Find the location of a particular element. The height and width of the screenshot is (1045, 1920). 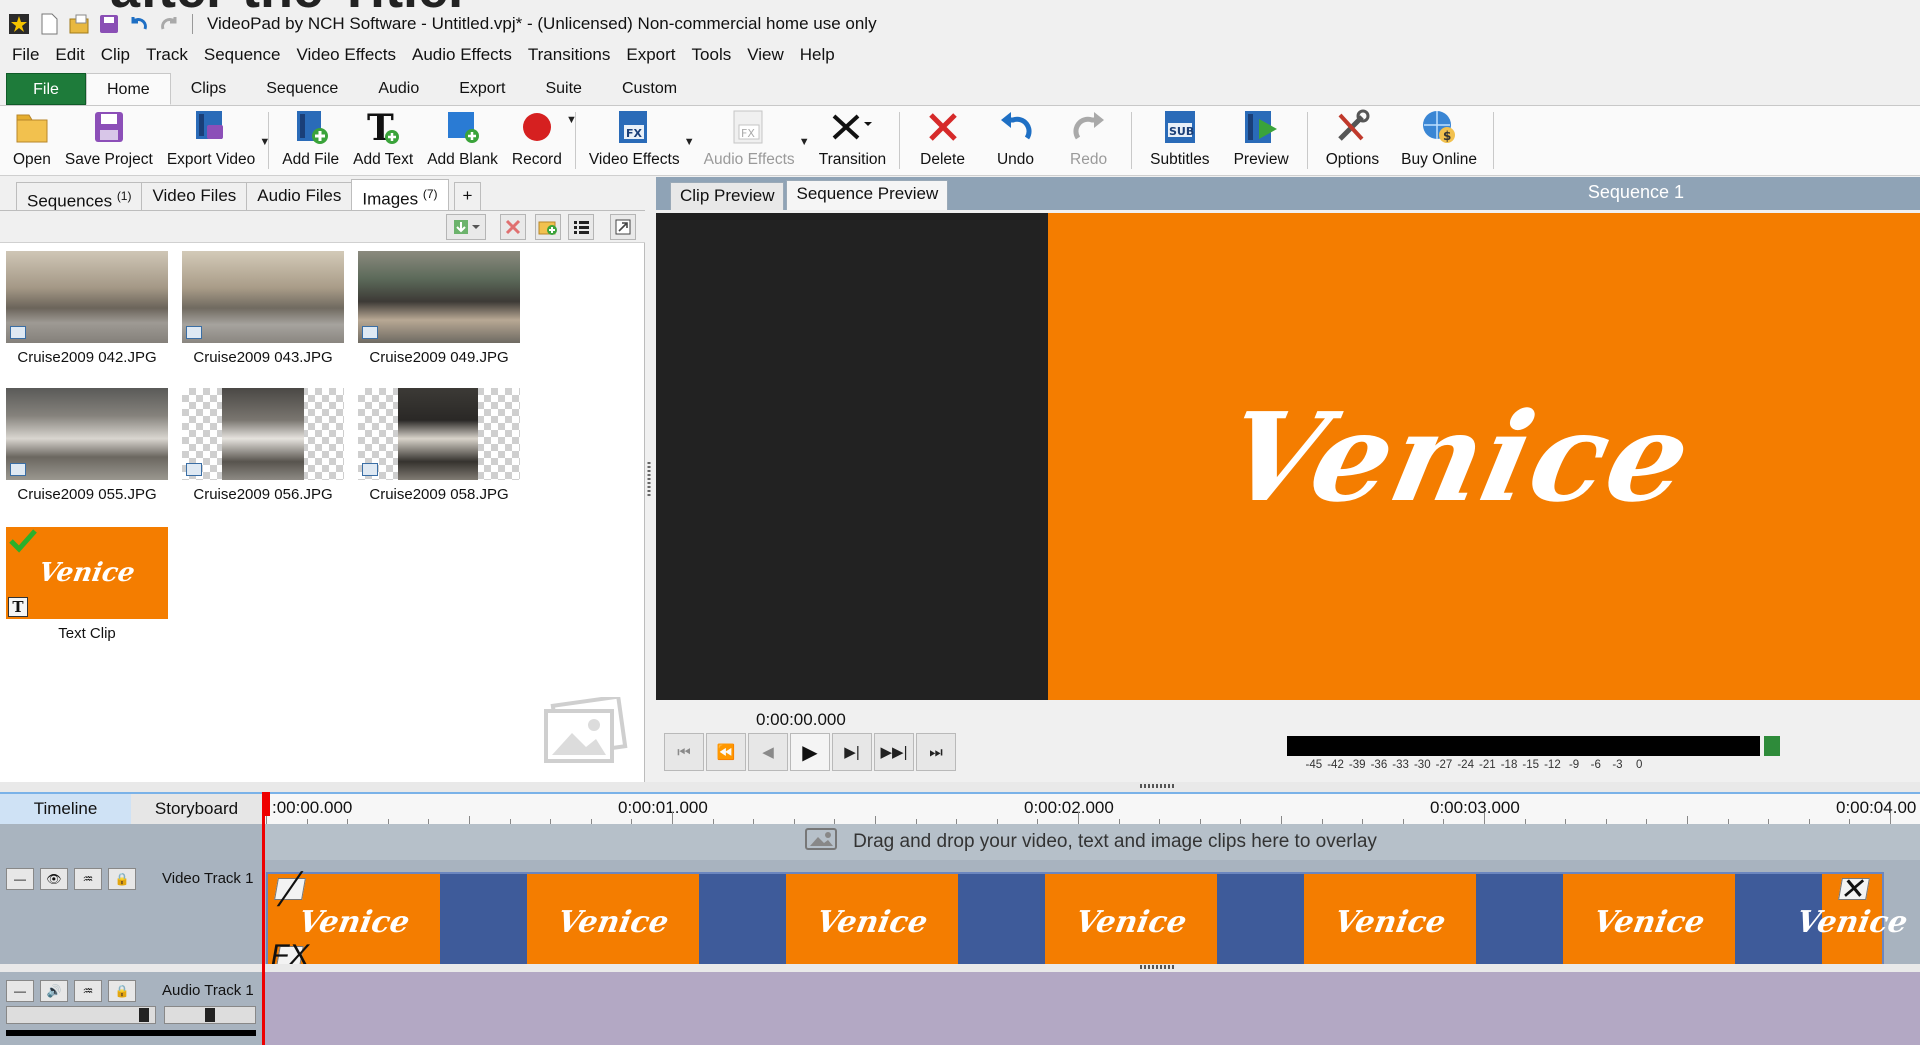

tab-video-files: Video Files is located at coordinates (194, 196).